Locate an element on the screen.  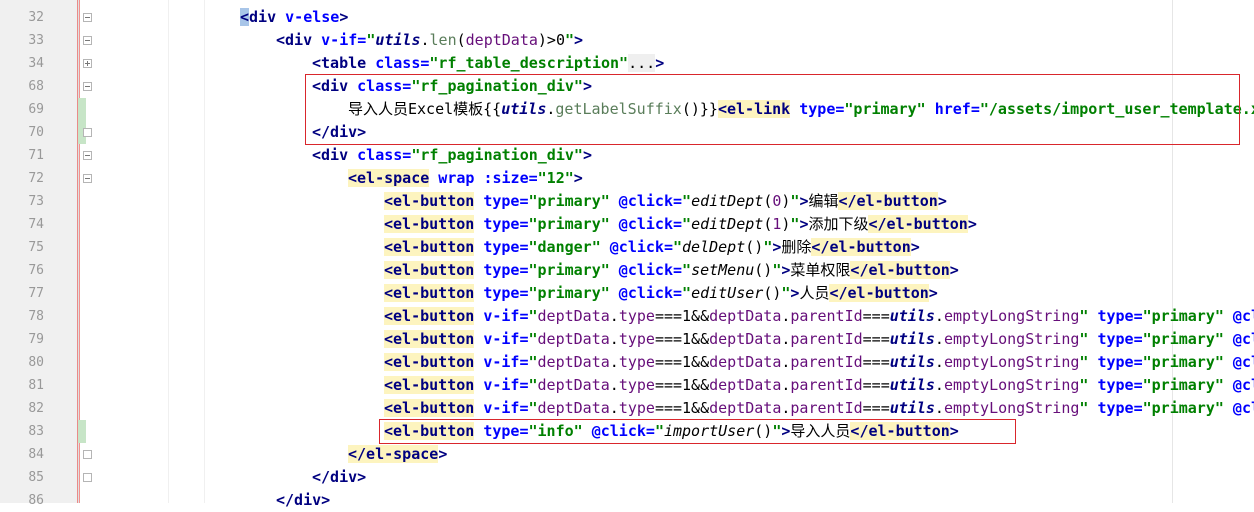
highlight-box-import-button is located at coordinates (697, 431).